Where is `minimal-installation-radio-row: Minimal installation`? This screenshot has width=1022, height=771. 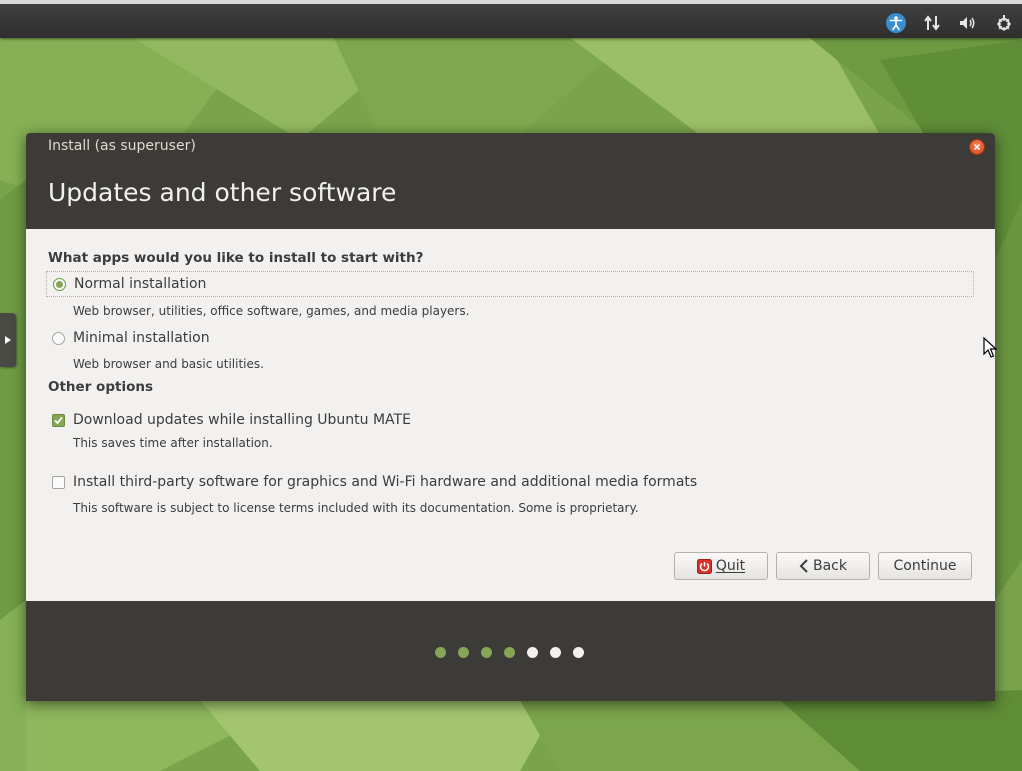 minimal-installation-radio-row: Minimal installation is located at coordinates (128, 338).